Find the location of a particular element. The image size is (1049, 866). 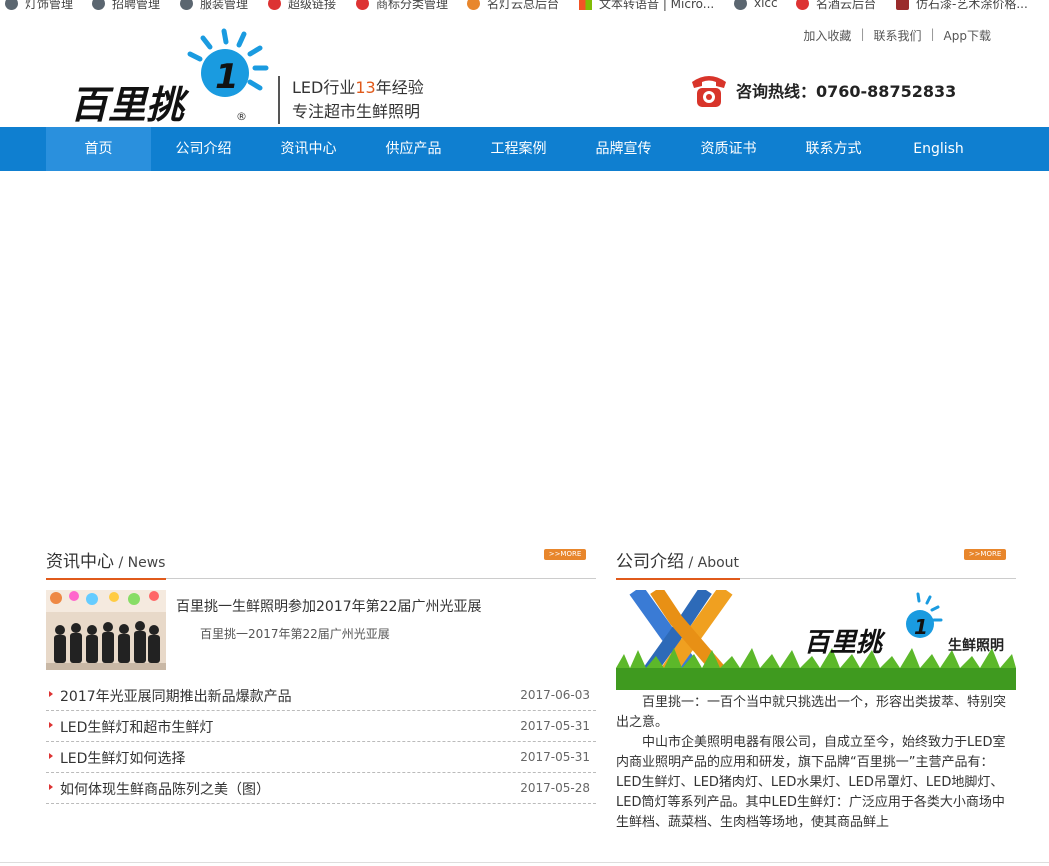

about-section-title: 公司介绍 / About is located at coordinates (678, 562).